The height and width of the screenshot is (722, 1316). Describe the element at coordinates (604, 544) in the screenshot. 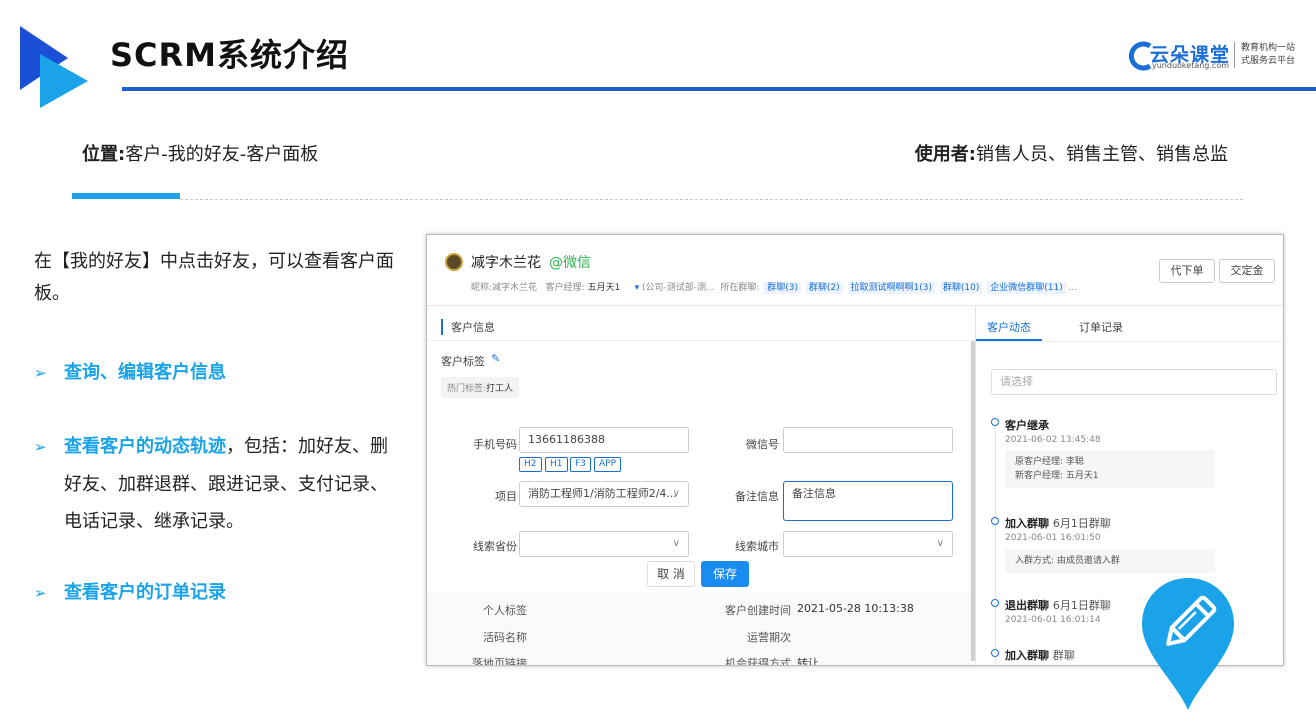

I see `province-select: ∨` at that location.